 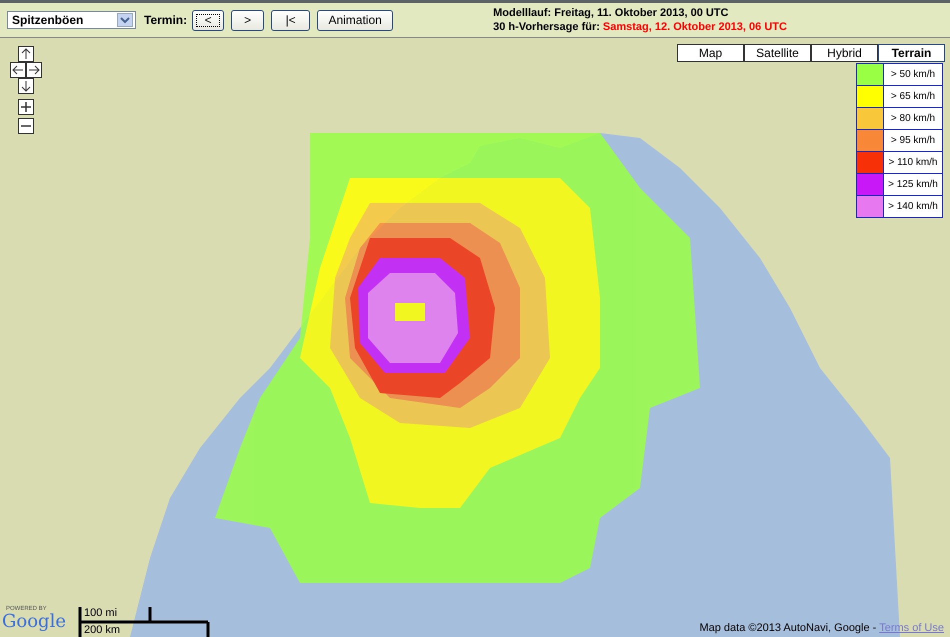 What do you see at coordinates (911, 53) in the screenshot?
I see `map-type-button: Terrain` at bounding box center [911, 53].